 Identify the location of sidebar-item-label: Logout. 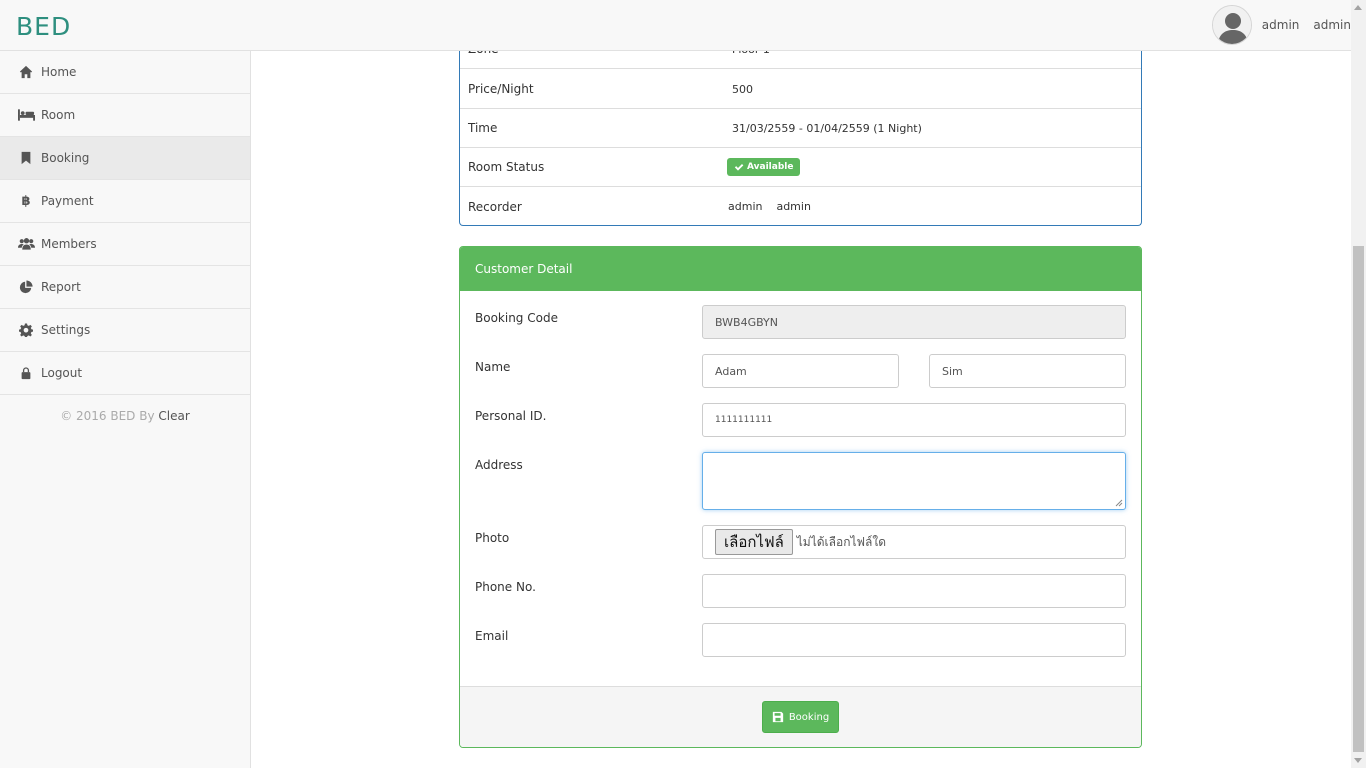
(62, 373).